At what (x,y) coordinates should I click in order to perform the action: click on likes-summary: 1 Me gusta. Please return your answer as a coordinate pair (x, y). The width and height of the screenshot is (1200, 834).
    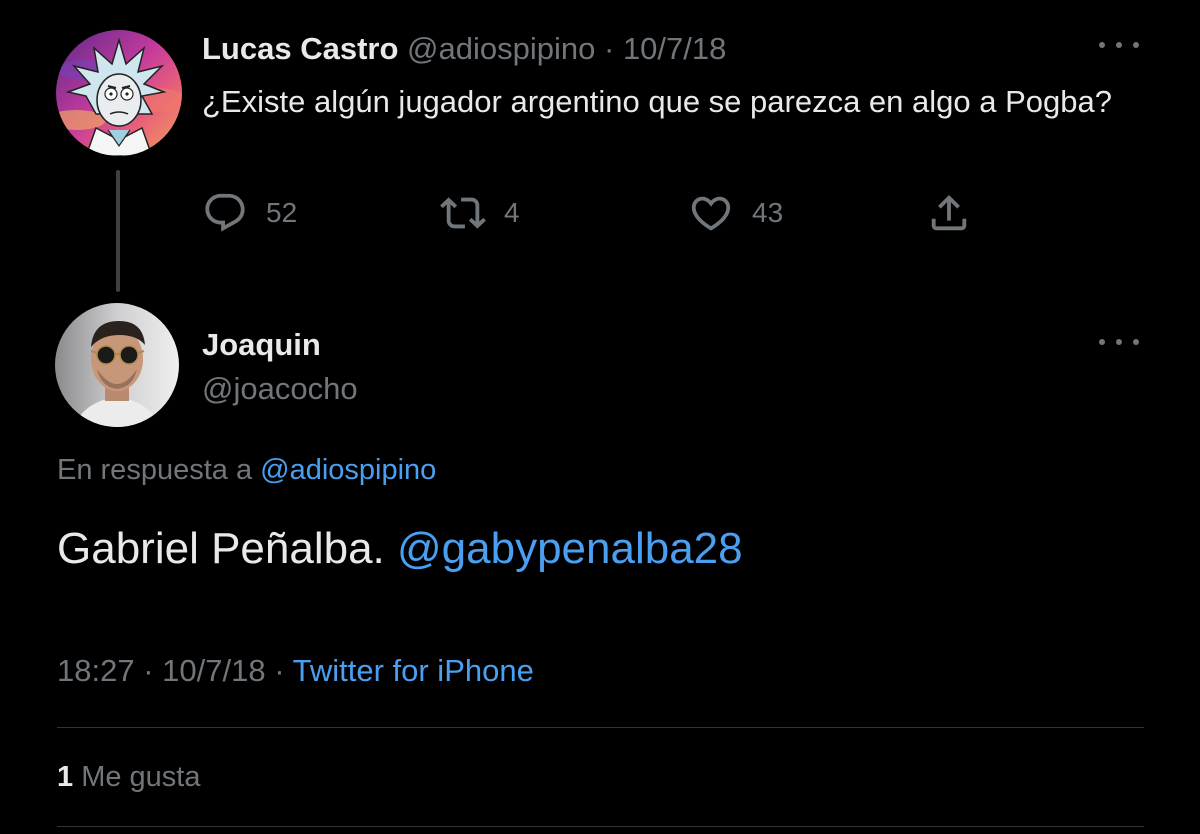
    Looking at the image, I should click on (129, 777).